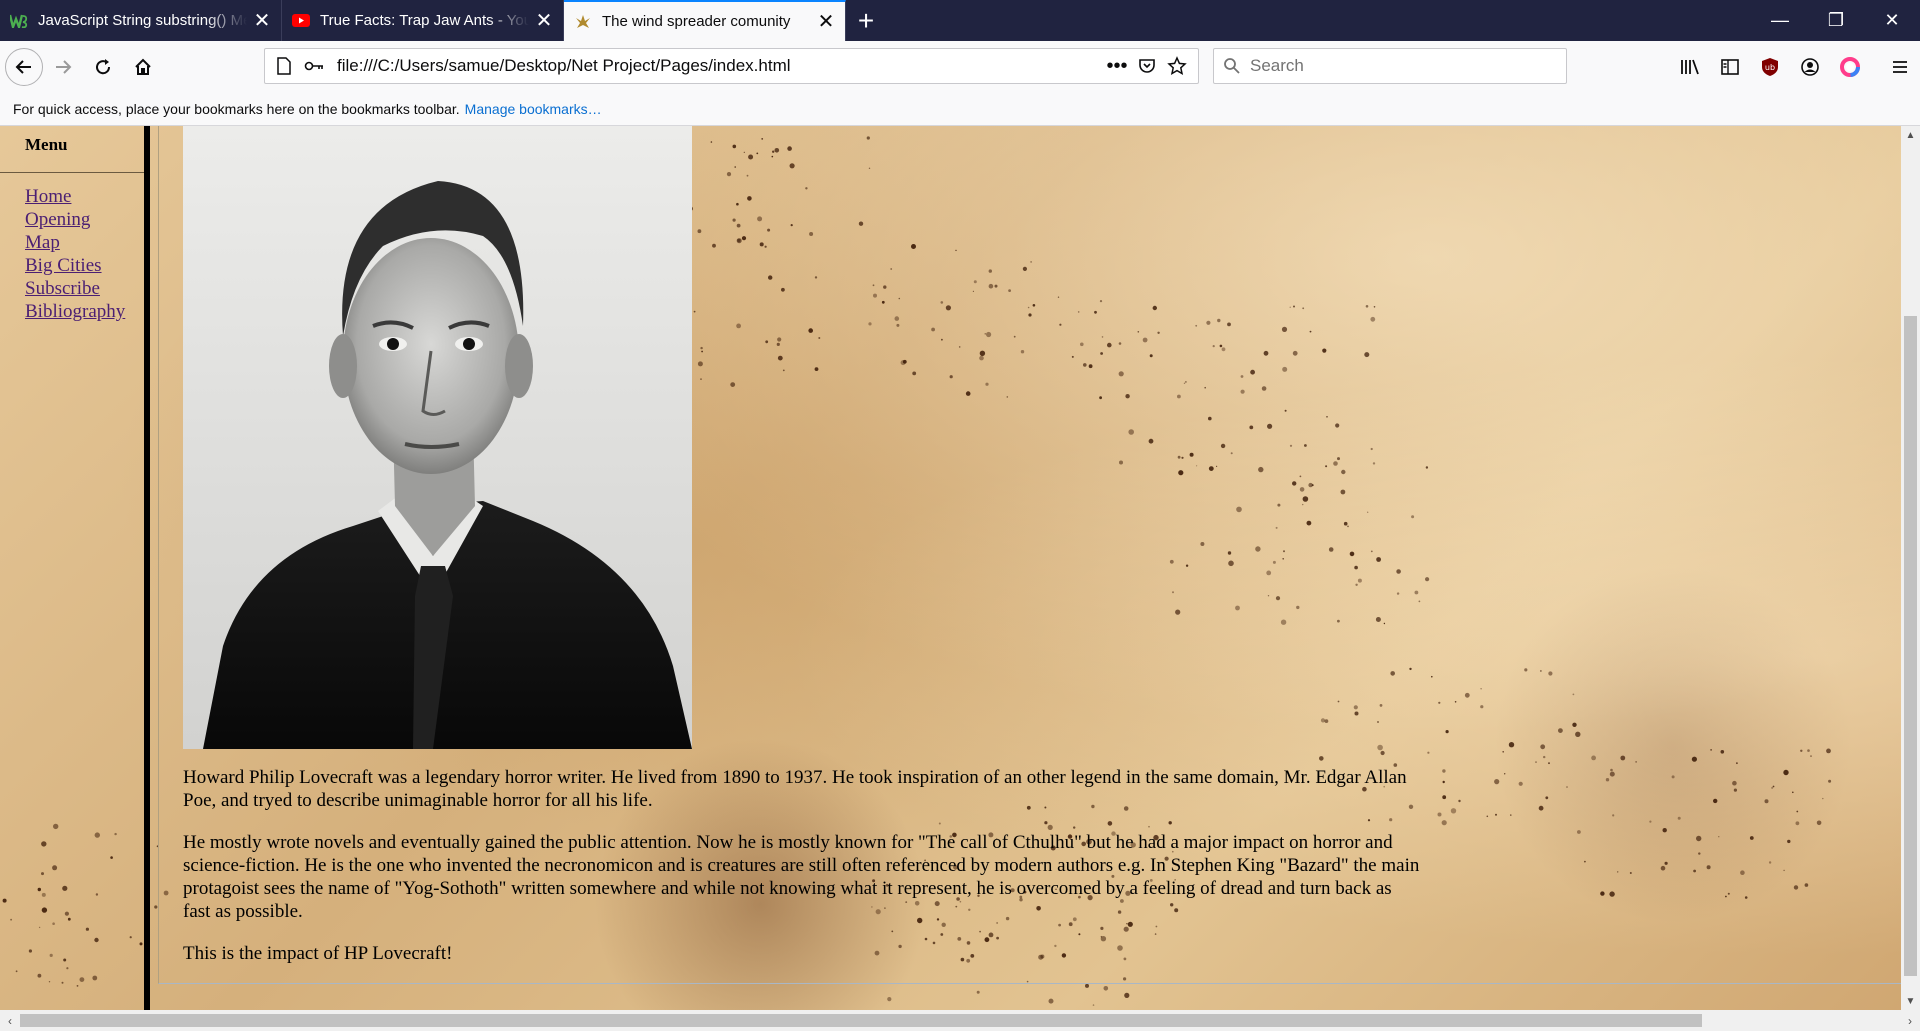  Describe the element at coordinates (103, 67) in the screenshot. I see `reload-icon` at that location.